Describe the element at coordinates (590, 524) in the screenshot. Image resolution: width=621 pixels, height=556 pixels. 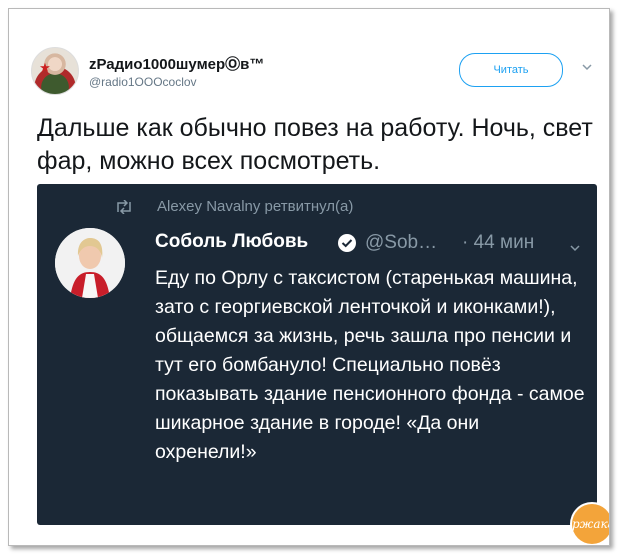
I see `watermark-logo: ржака` at that location.